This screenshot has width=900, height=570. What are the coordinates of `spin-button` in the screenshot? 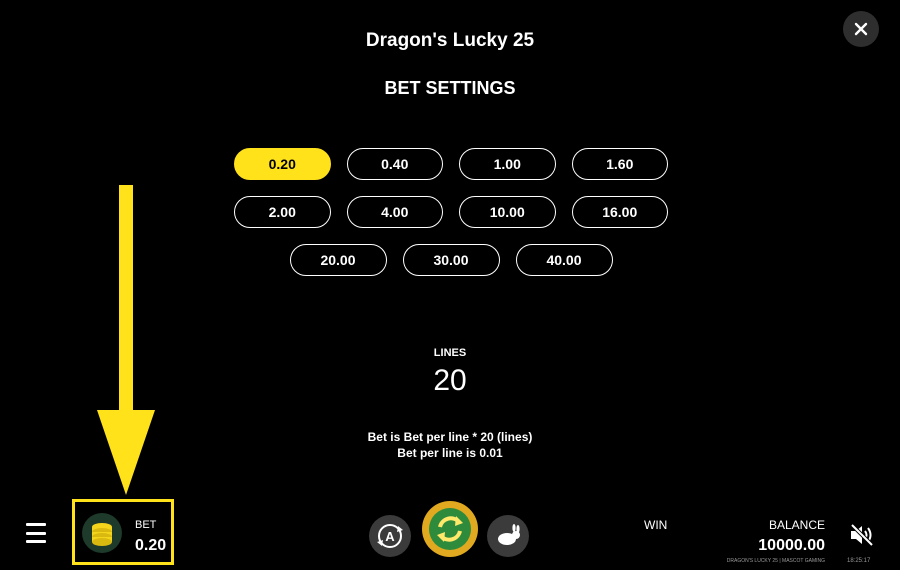 It's located at (450, 529).